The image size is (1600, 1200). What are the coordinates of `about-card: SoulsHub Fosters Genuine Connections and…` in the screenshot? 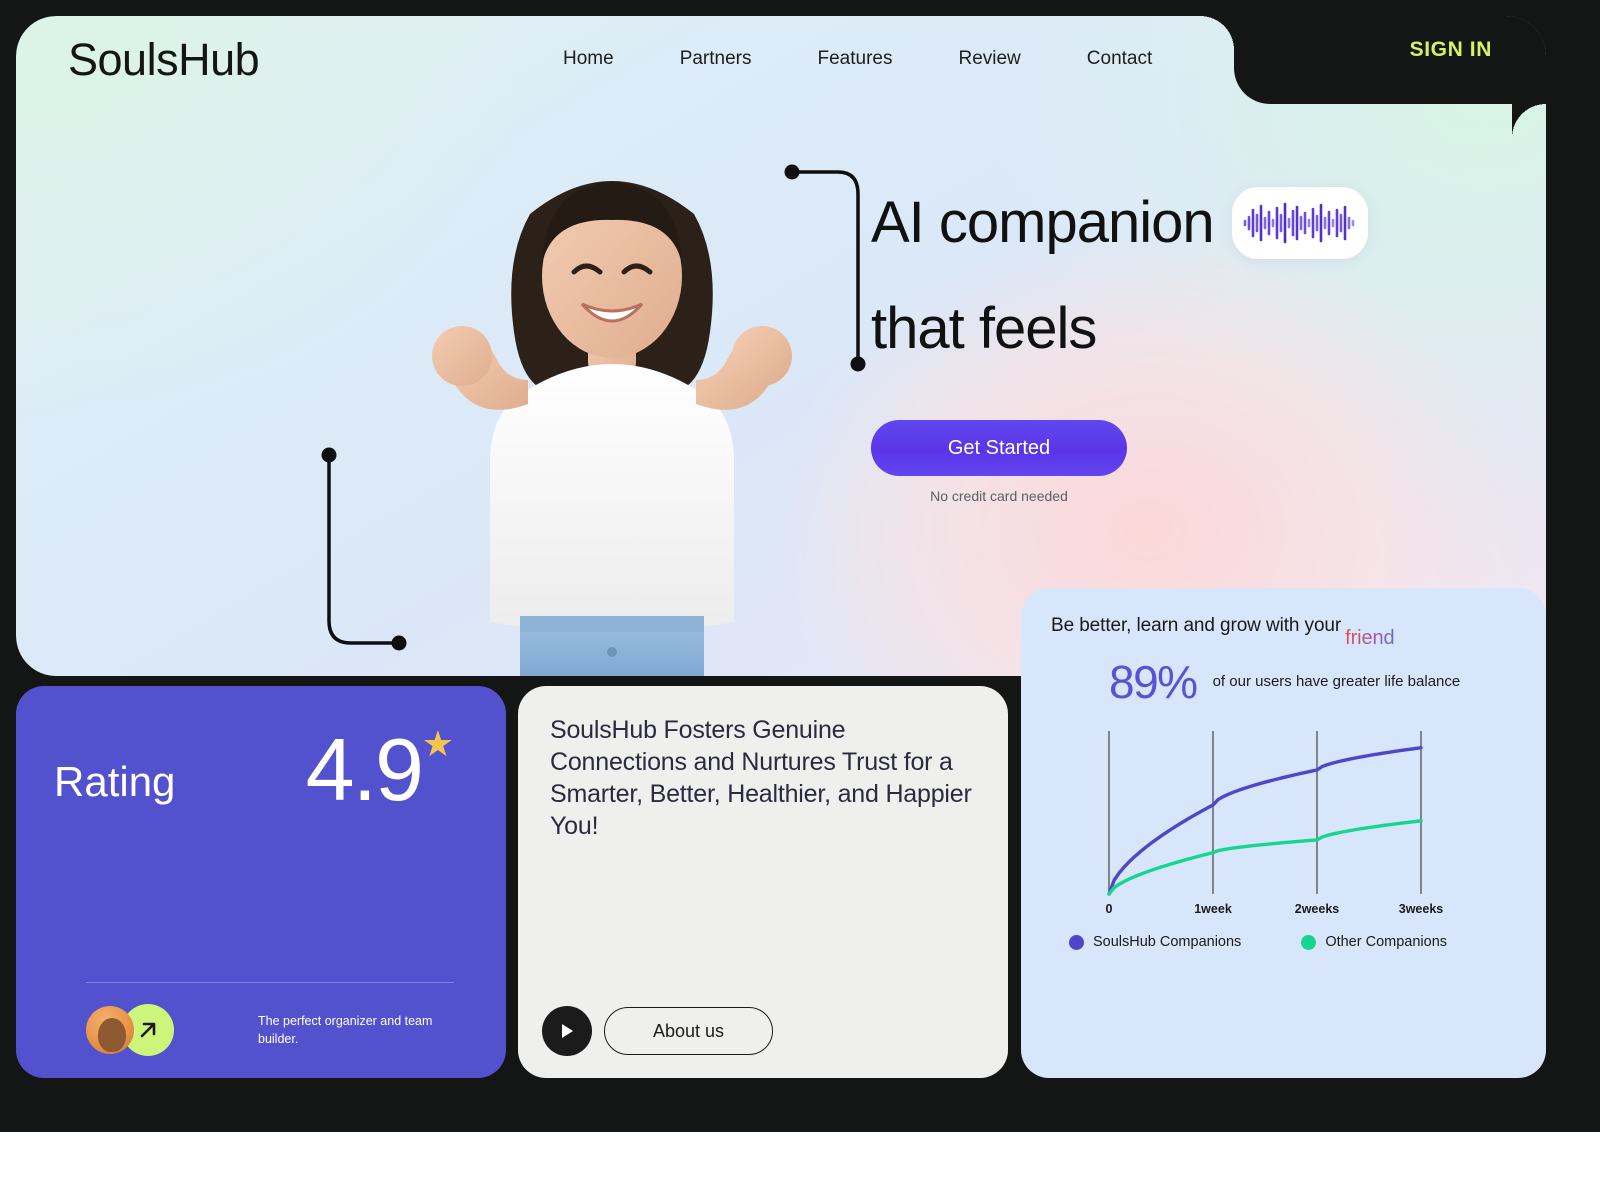 It's located at (763, 882).